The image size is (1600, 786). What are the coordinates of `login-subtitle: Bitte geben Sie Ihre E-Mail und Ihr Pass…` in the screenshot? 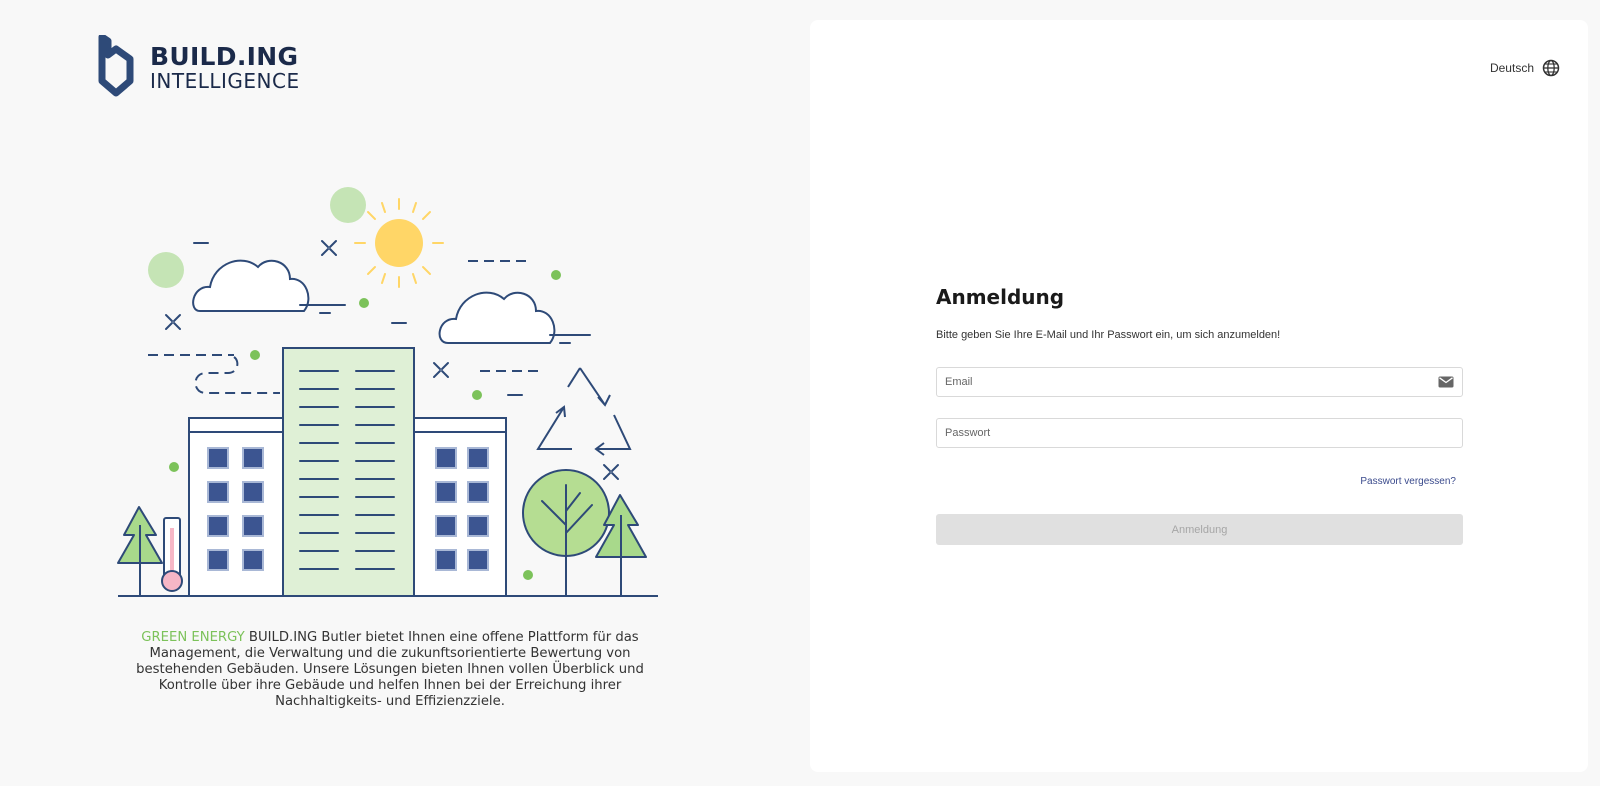 It's located at (1108, 335).